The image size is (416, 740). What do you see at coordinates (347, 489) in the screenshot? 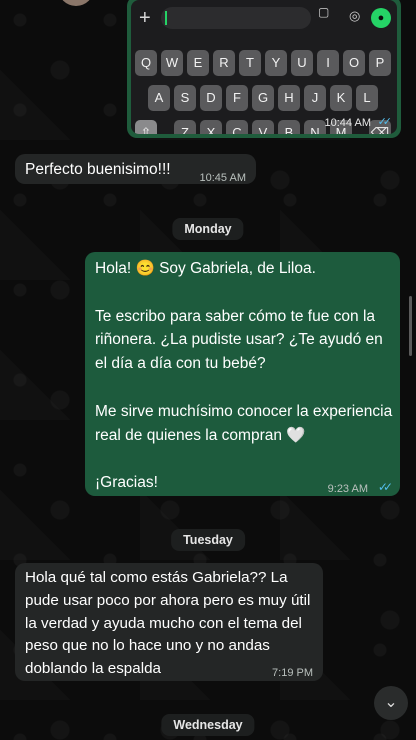
I see `message-time: 9:23 AM` at bounding box center [347, 489].